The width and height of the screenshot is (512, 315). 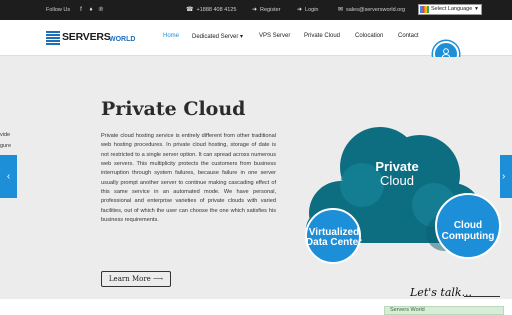 What do you see at coordinates (369, 36) in the screenshot?
I see `nav-colocation: Colocation` at bounding box center [369, 36].